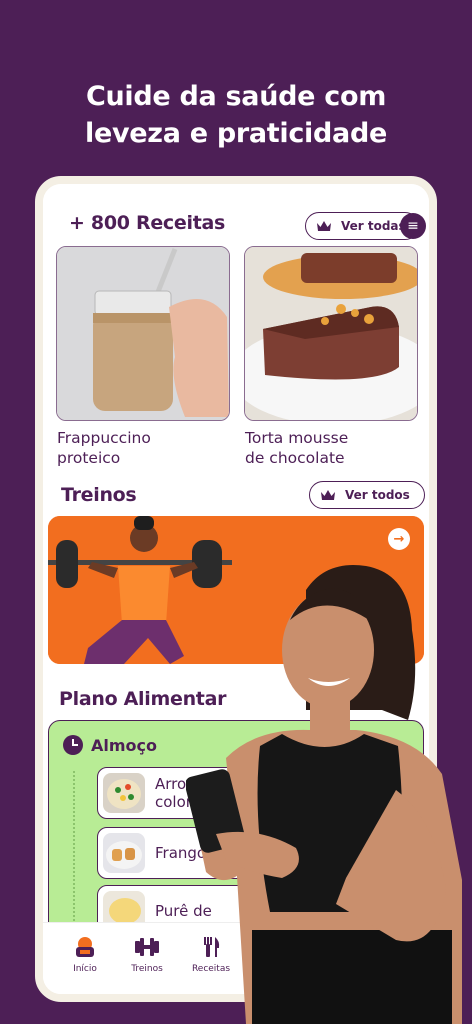 This screenshot has width=472, height=1024. Describe the element at coordinates (297, 438) in the screenshot. I see `recipe-label-line: Torta mousse` at that location.